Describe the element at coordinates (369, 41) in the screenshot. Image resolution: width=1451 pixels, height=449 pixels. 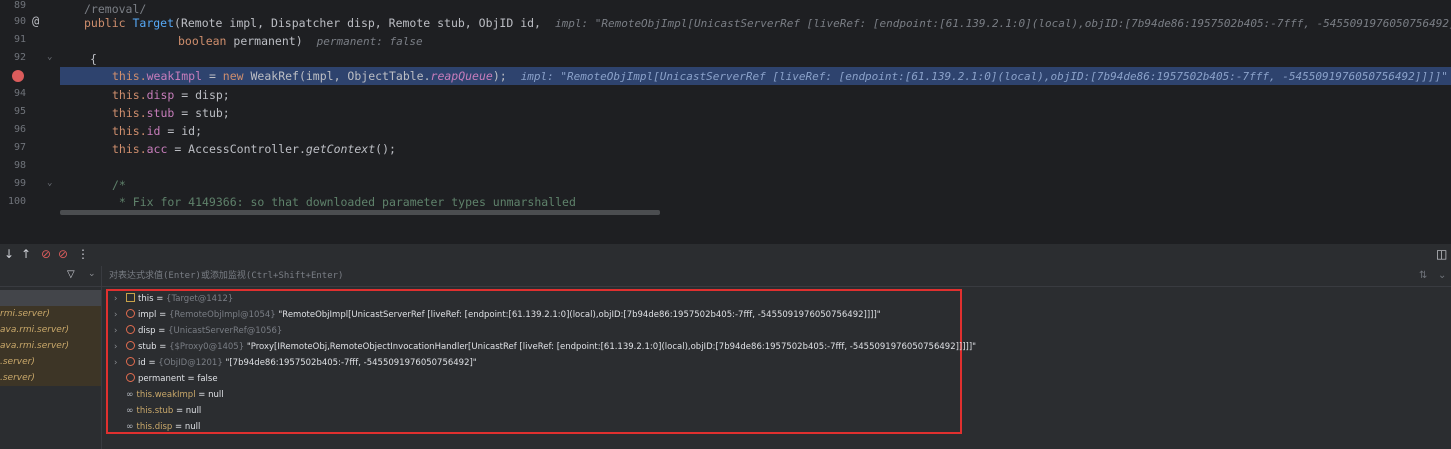
I see `inline-debug-hint: permanent: false` at that location.